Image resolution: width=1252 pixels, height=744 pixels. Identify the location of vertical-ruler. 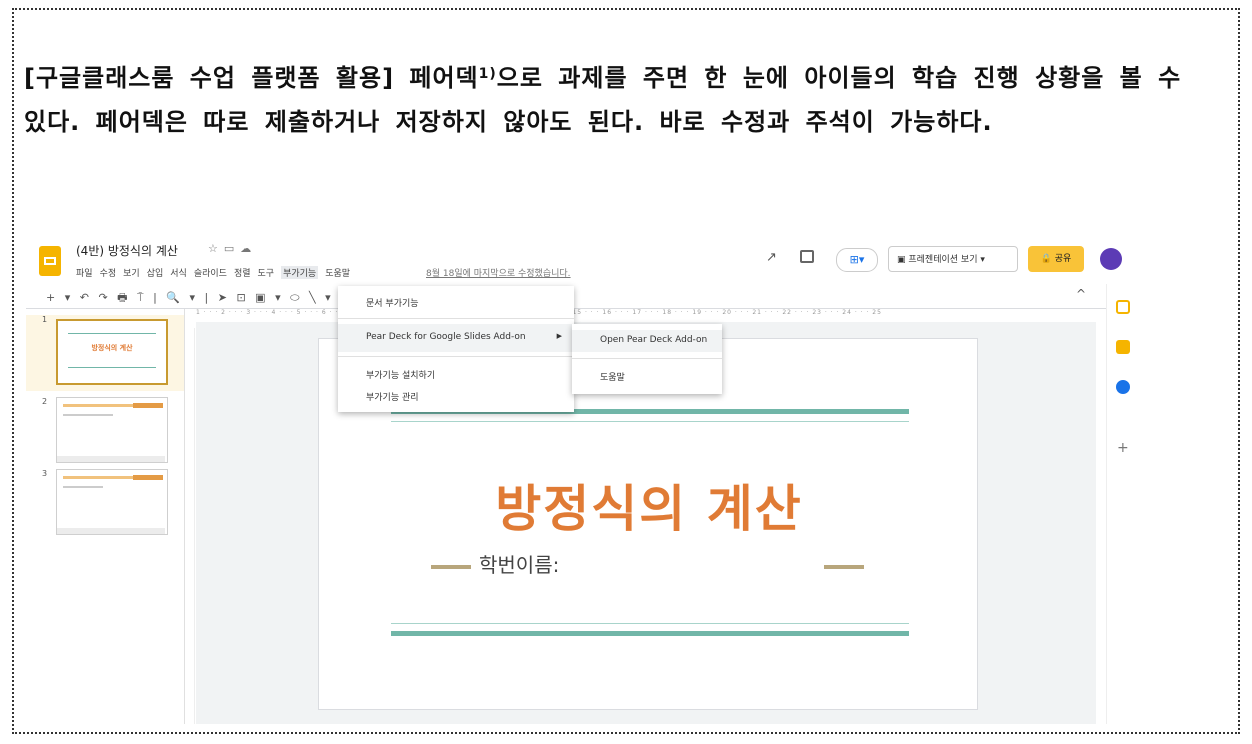
(189, 526).